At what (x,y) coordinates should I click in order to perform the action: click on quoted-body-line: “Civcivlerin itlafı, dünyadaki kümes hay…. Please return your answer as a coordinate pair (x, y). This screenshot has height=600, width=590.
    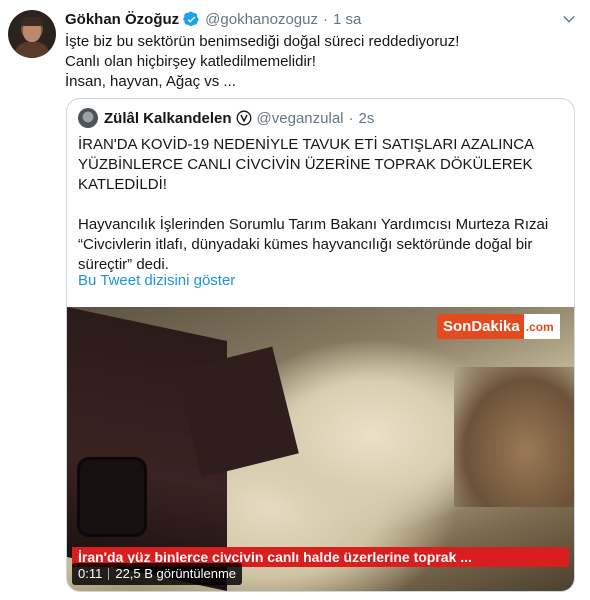
    Looking at the image, I should click on (305, 244).